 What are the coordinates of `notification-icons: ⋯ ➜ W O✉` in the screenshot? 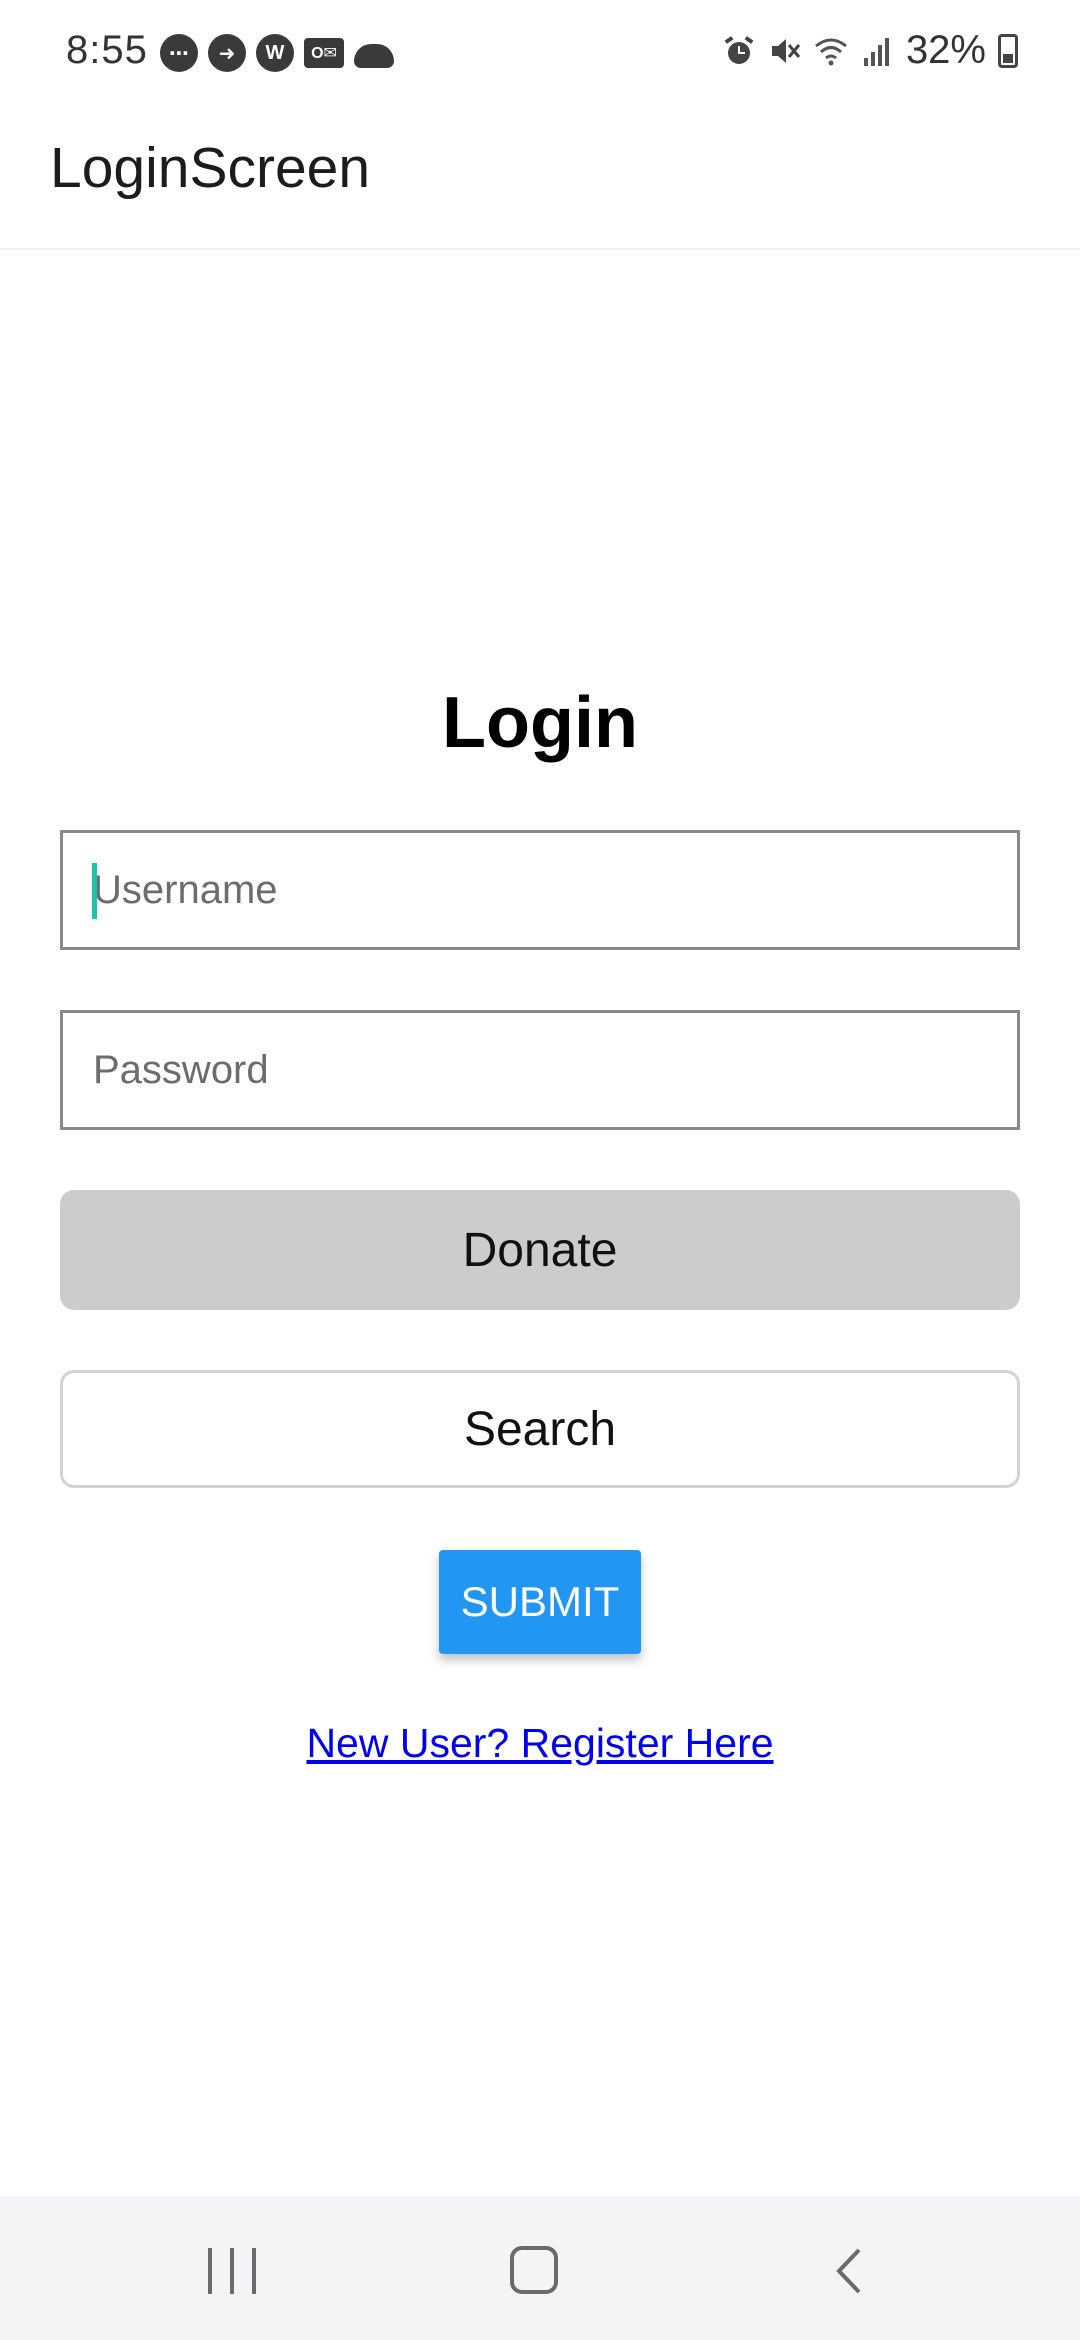 It's located at (277, 53).